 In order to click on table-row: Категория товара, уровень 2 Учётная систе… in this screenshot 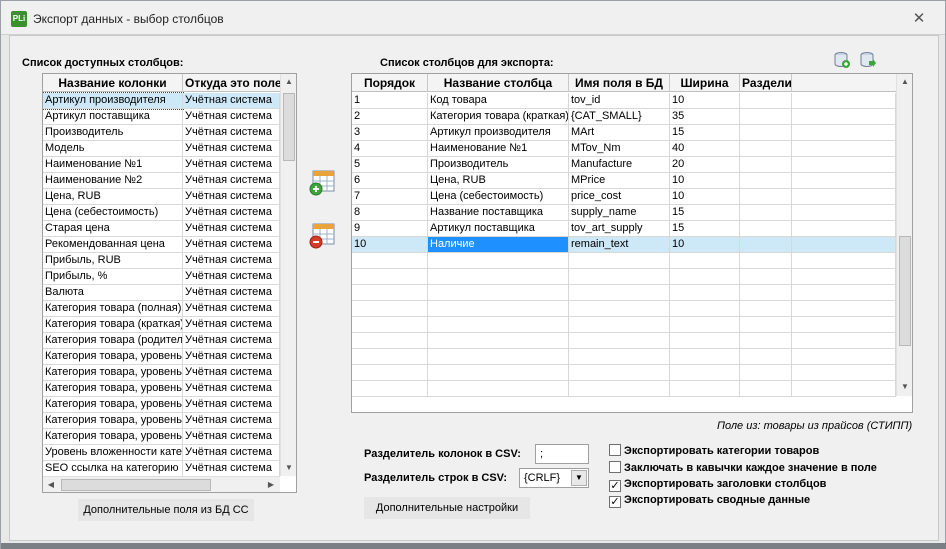, I will do `click(161, 373)`.